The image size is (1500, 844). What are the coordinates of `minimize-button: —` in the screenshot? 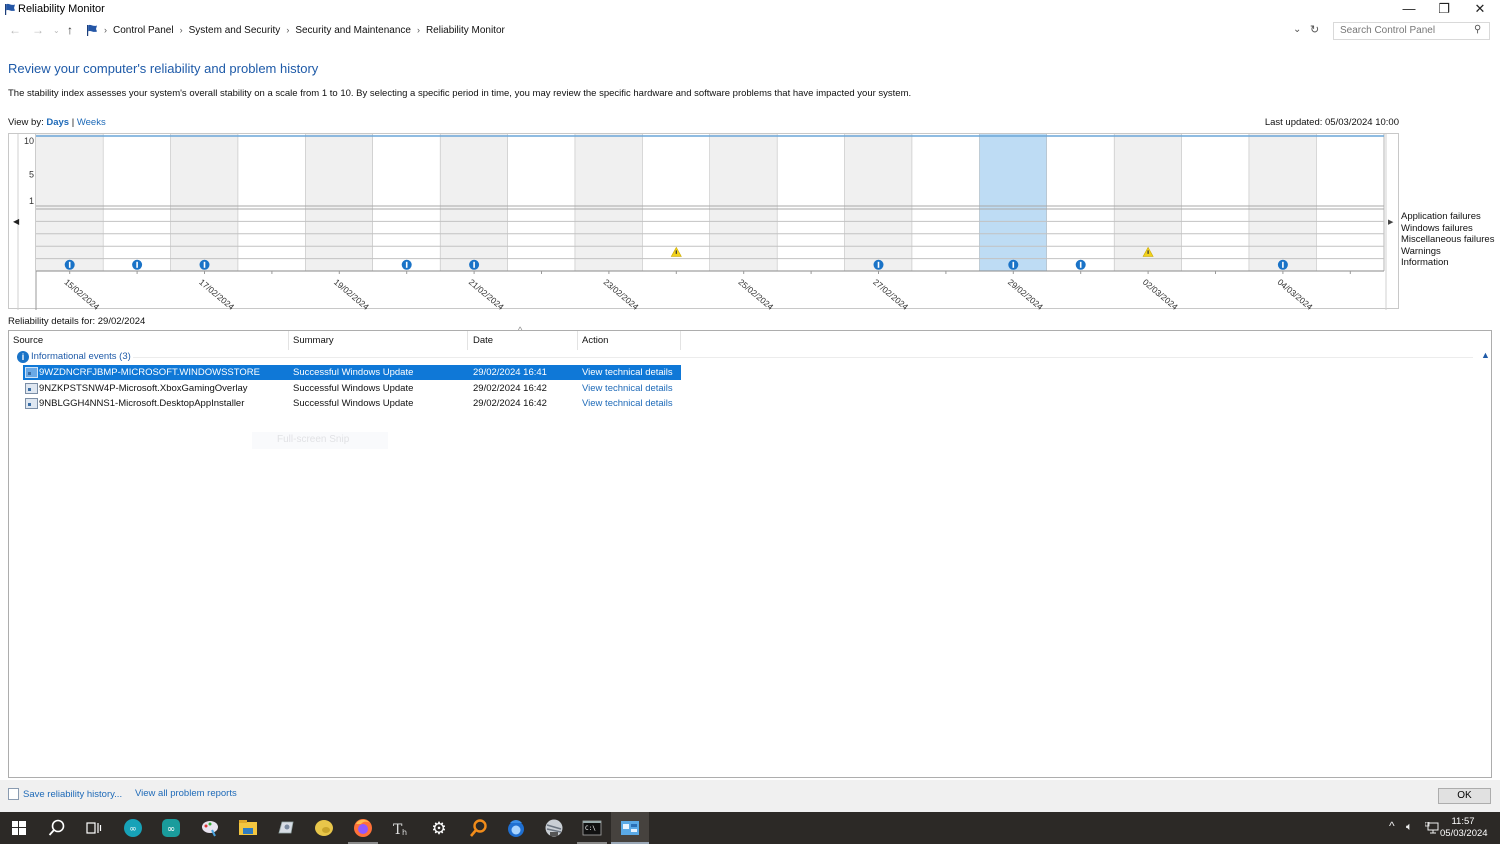 It's located at (1409, 9).